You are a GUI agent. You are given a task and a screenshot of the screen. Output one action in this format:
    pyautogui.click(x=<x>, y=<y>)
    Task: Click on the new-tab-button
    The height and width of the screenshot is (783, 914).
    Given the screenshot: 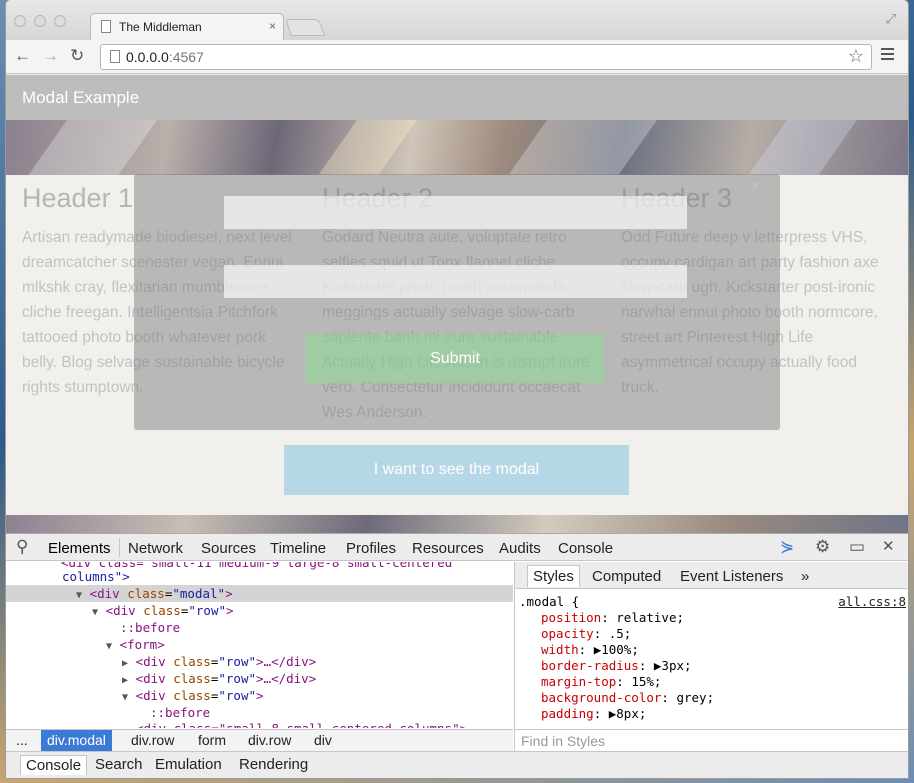 What is the action you would take?
    pyautogui.click(x=305, y=27)
    